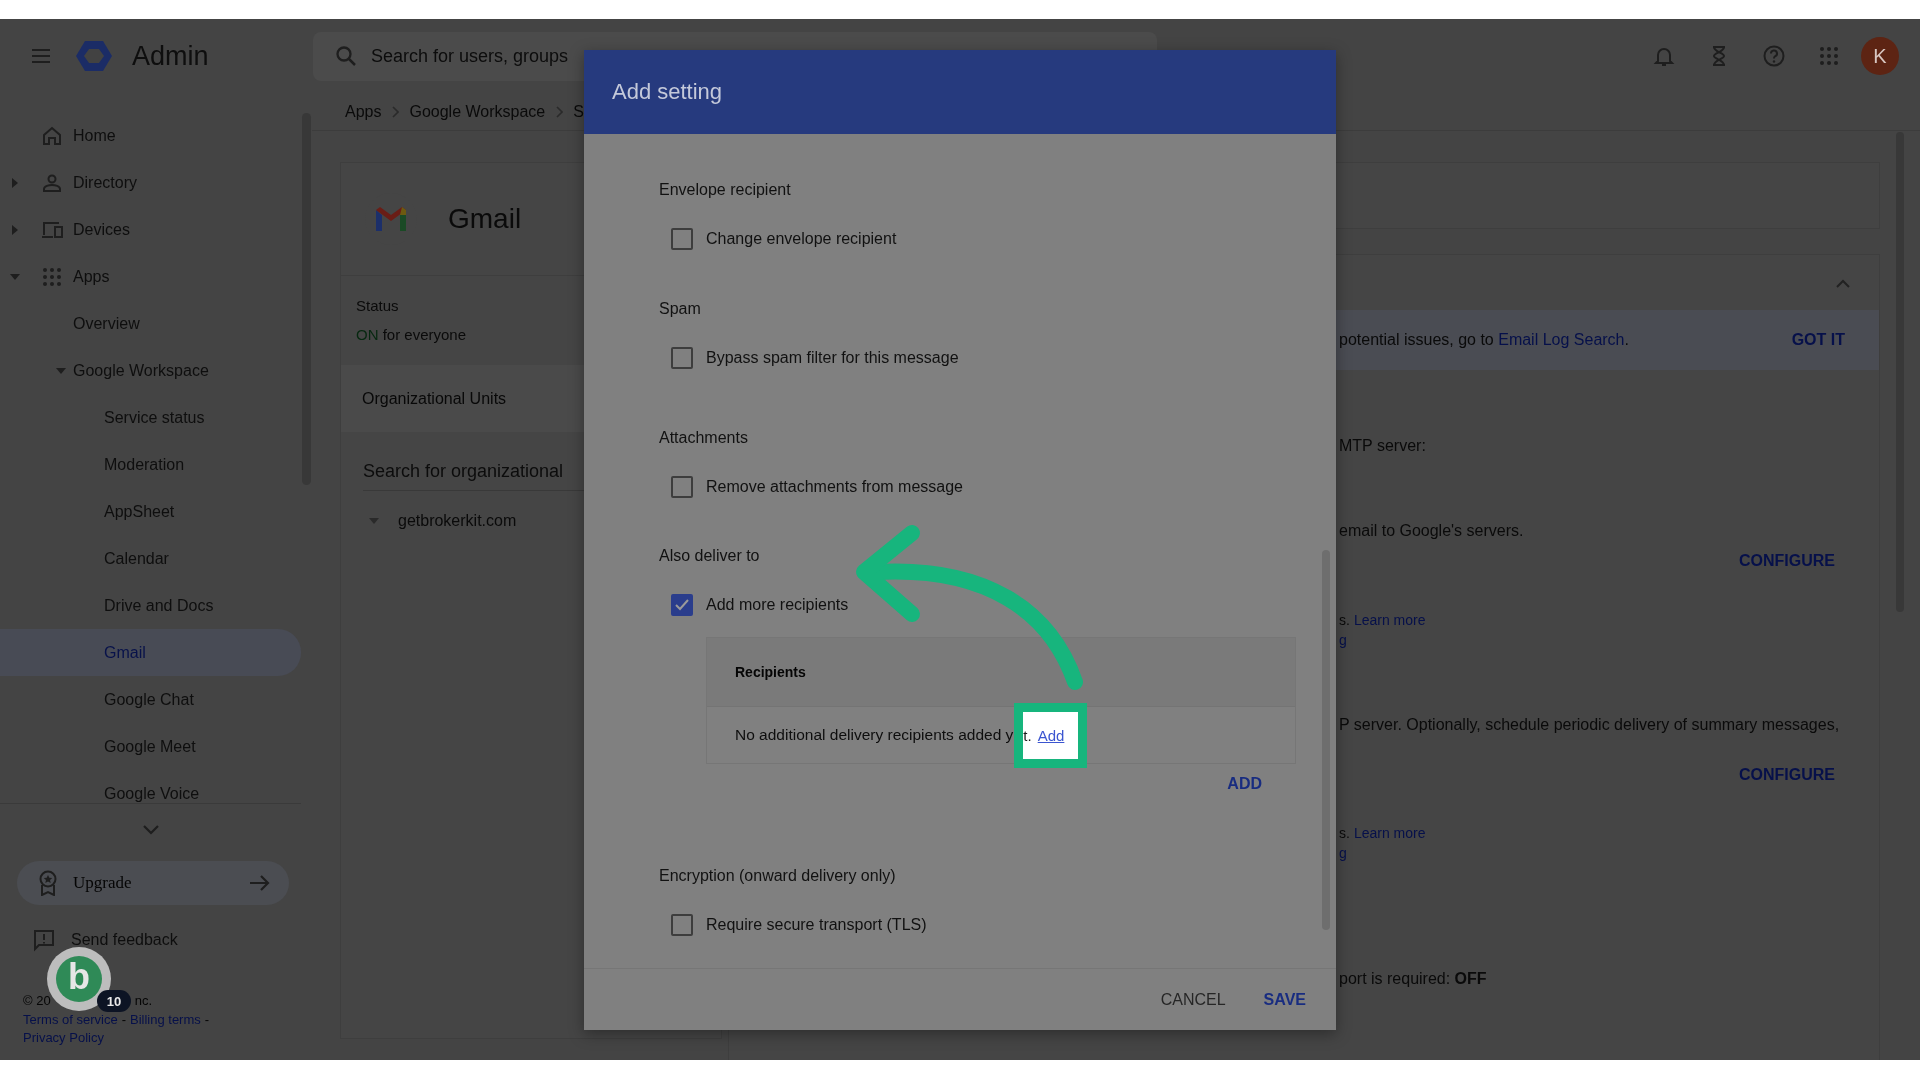 This screenshot has height=1080, width=1920. What do you see at coordinates (434, 398) in the screenshot?
I see `section-title: Organizational Units` at bounding box center [434, 398].